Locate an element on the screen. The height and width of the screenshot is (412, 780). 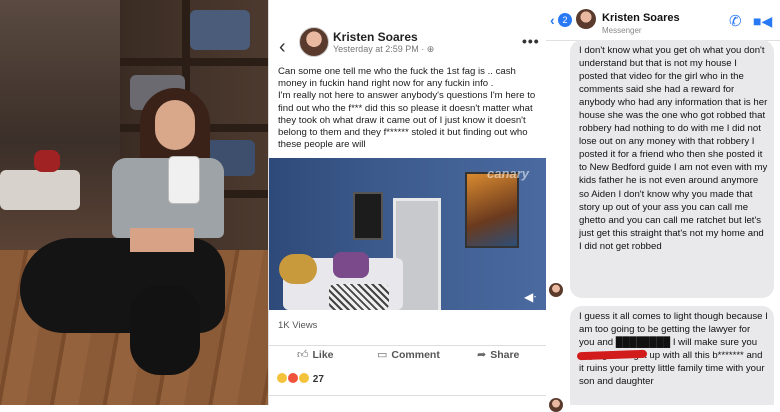
contact-subtitle: Messenger is located at coordinates (622, 30).